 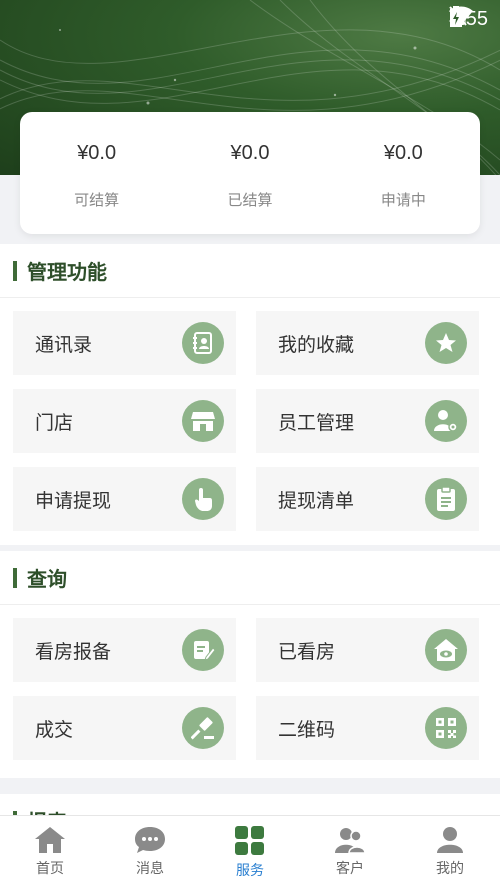 I want to click on tile-store: 门店, so click(x=124, y=421).